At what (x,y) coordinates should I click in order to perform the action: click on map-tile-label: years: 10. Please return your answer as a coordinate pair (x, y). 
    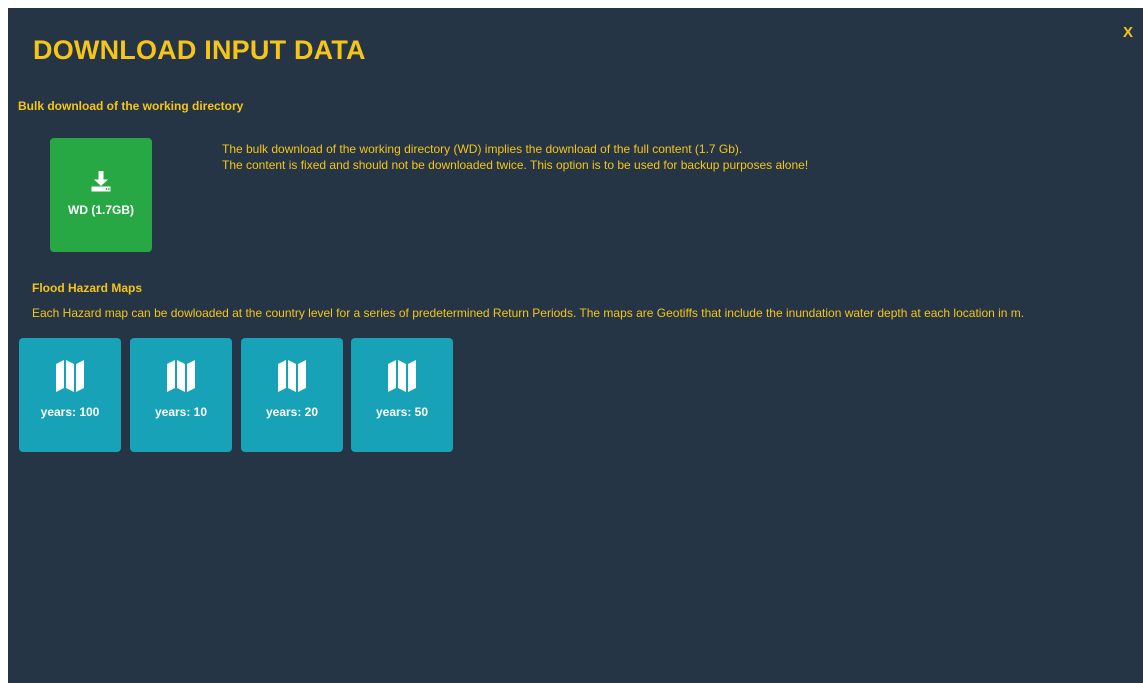
    Looking at the image, I should click on (181, 412).